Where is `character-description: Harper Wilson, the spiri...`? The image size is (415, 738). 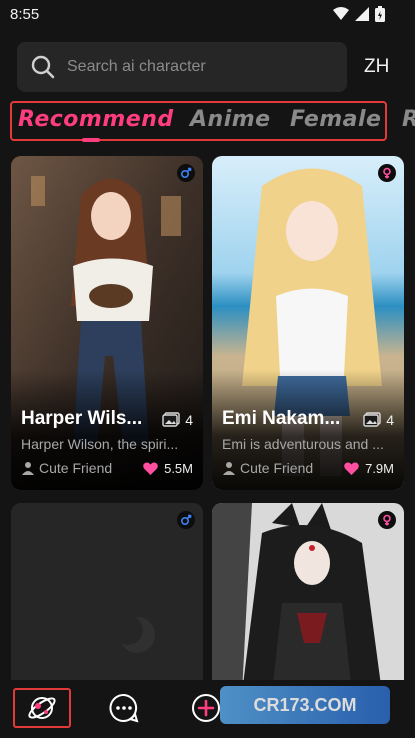
character-description: Harper Wilson, the spiri... is located at coordinates (100, 444).